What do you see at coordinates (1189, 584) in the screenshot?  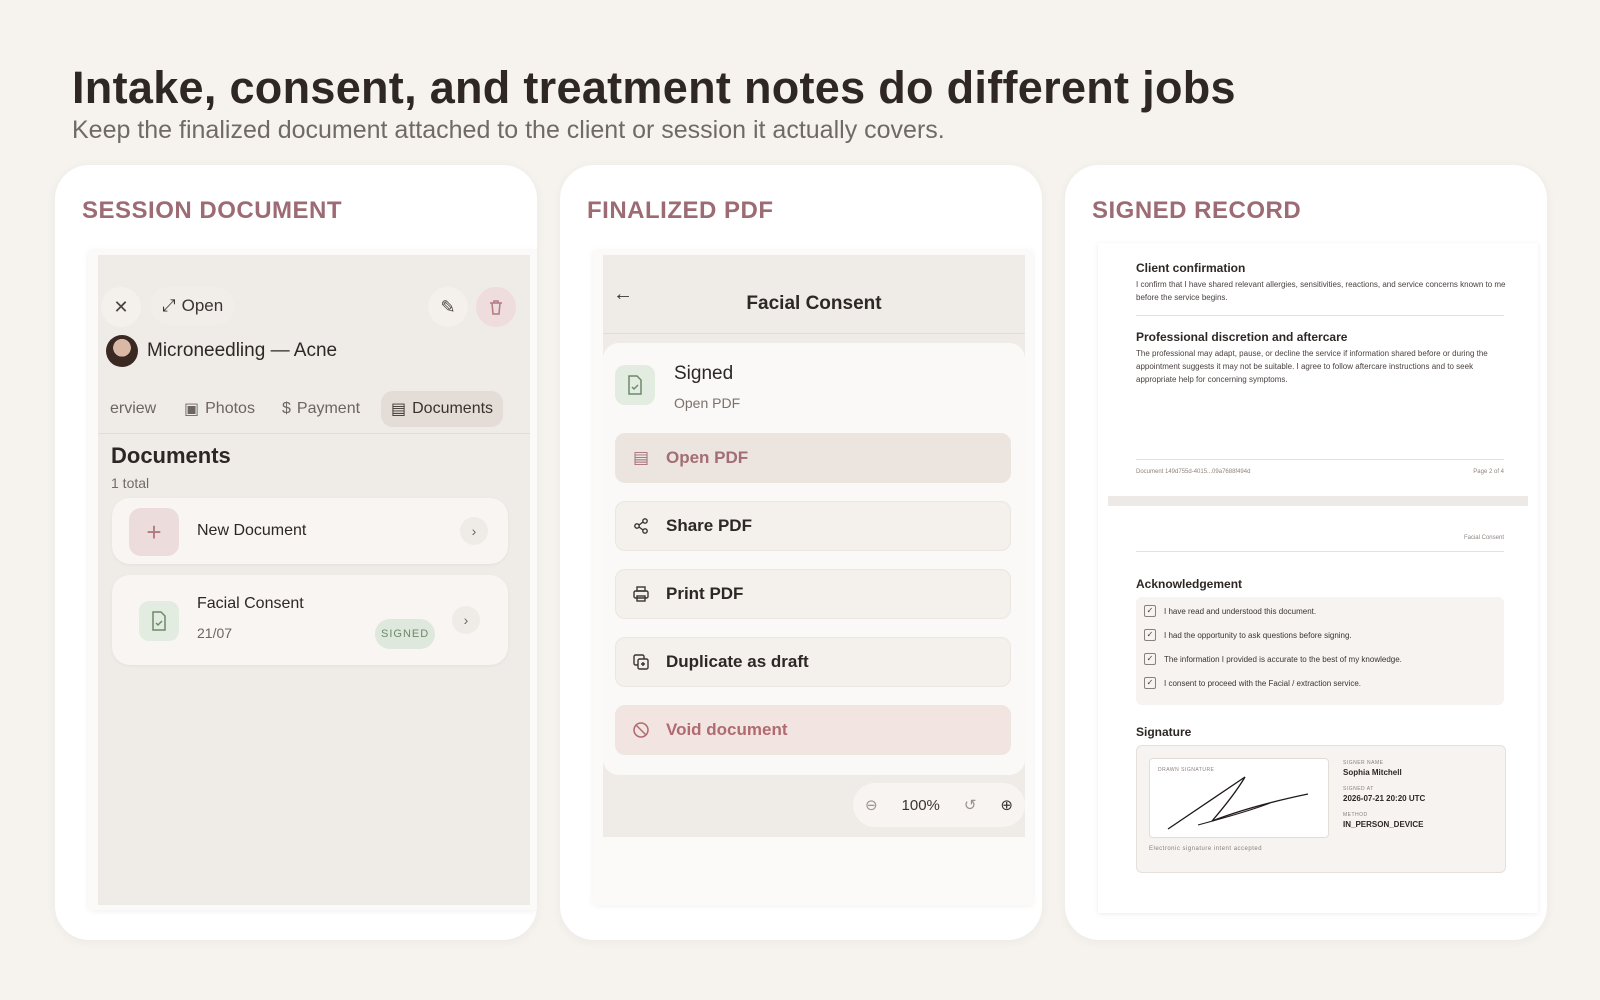 I see `acknowledgement-heading: Acknowledgement` at bounding box center [1189, 584].